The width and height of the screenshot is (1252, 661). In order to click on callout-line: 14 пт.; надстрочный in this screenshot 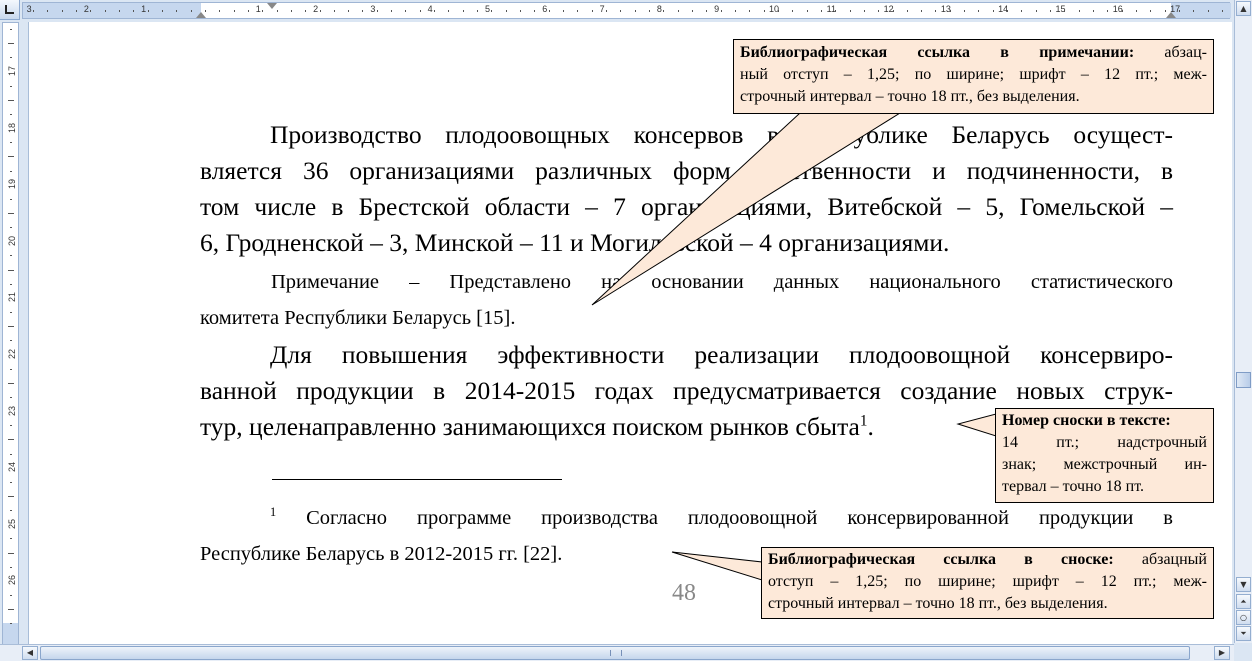, I will do `click(1104, 442)`.